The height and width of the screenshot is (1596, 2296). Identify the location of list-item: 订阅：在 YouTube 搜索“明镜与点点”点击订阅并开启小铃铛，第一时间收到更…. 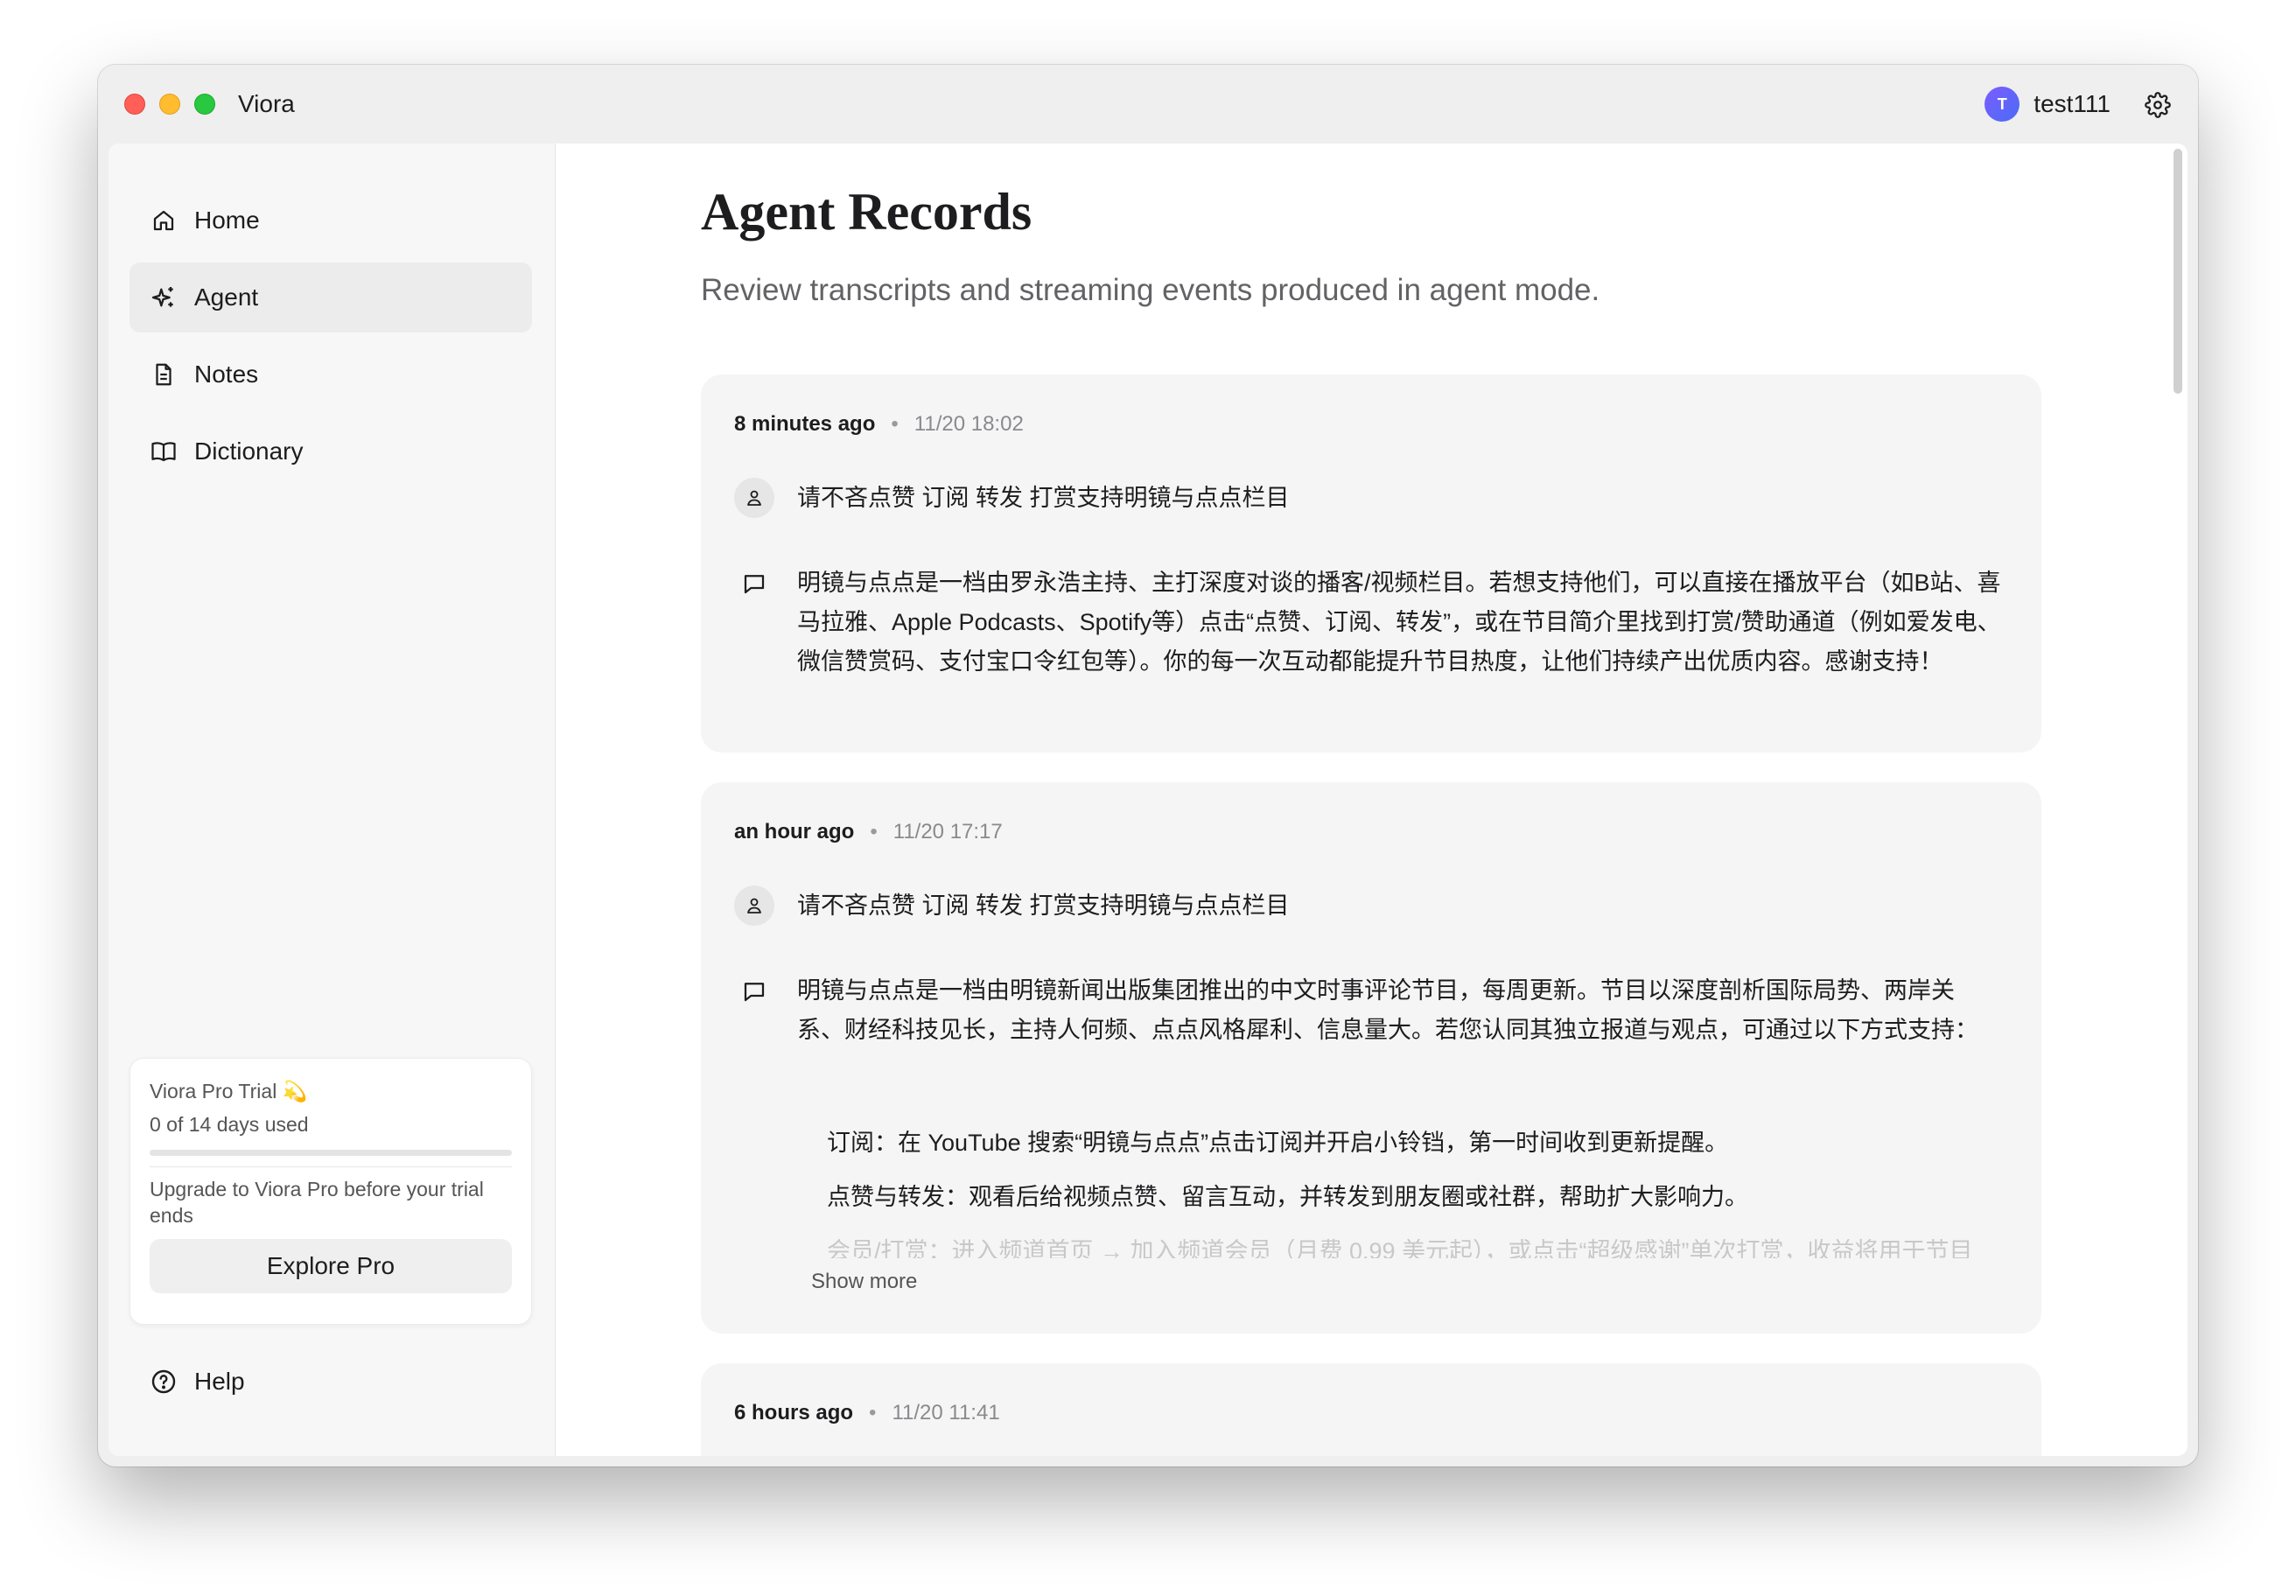
(1278, 1143).